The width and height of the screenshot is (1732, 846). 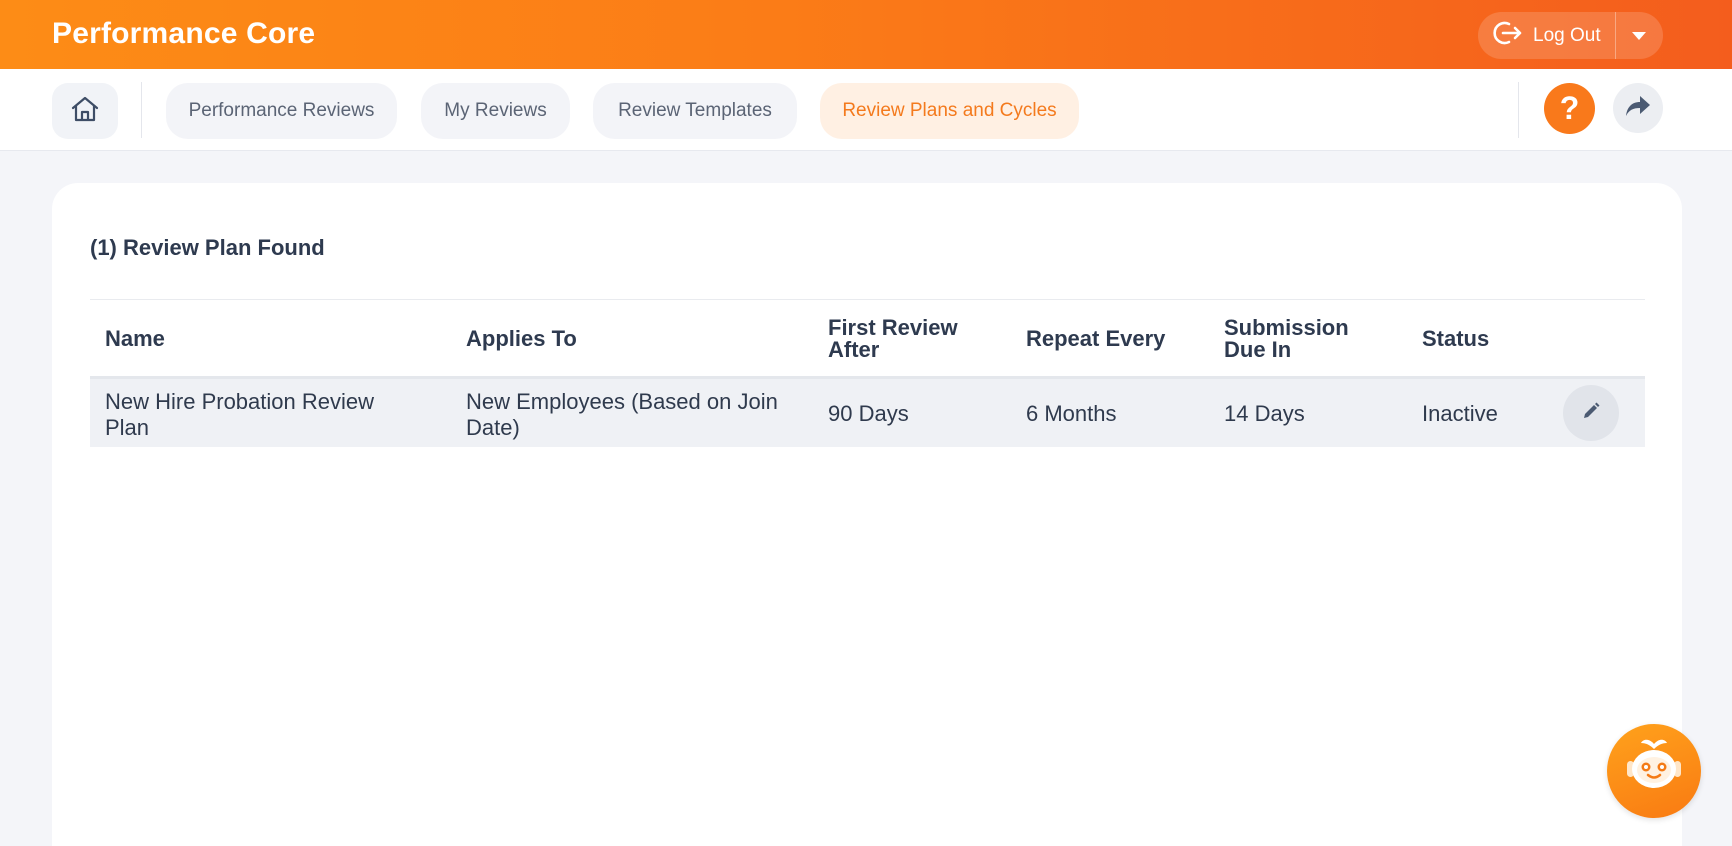 I want to click on column-header-submission-due-in: Submission Due In, so click(x=1286, y=338).